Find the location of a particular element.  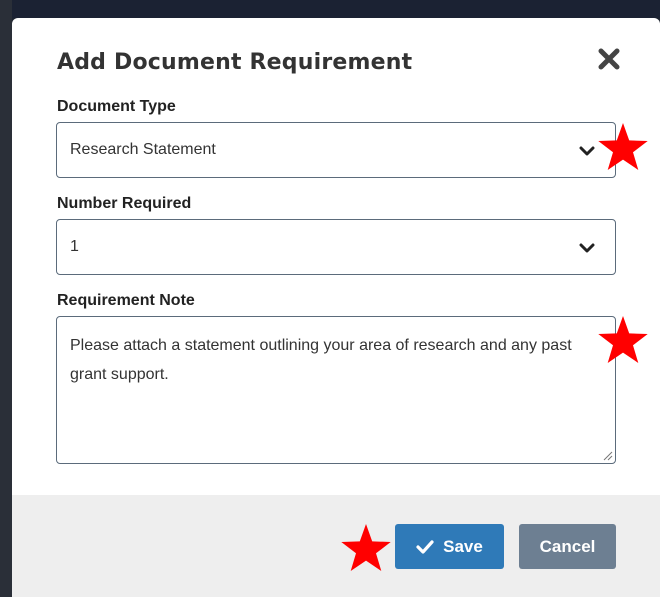

close-button is located at coordinates (609, 59).